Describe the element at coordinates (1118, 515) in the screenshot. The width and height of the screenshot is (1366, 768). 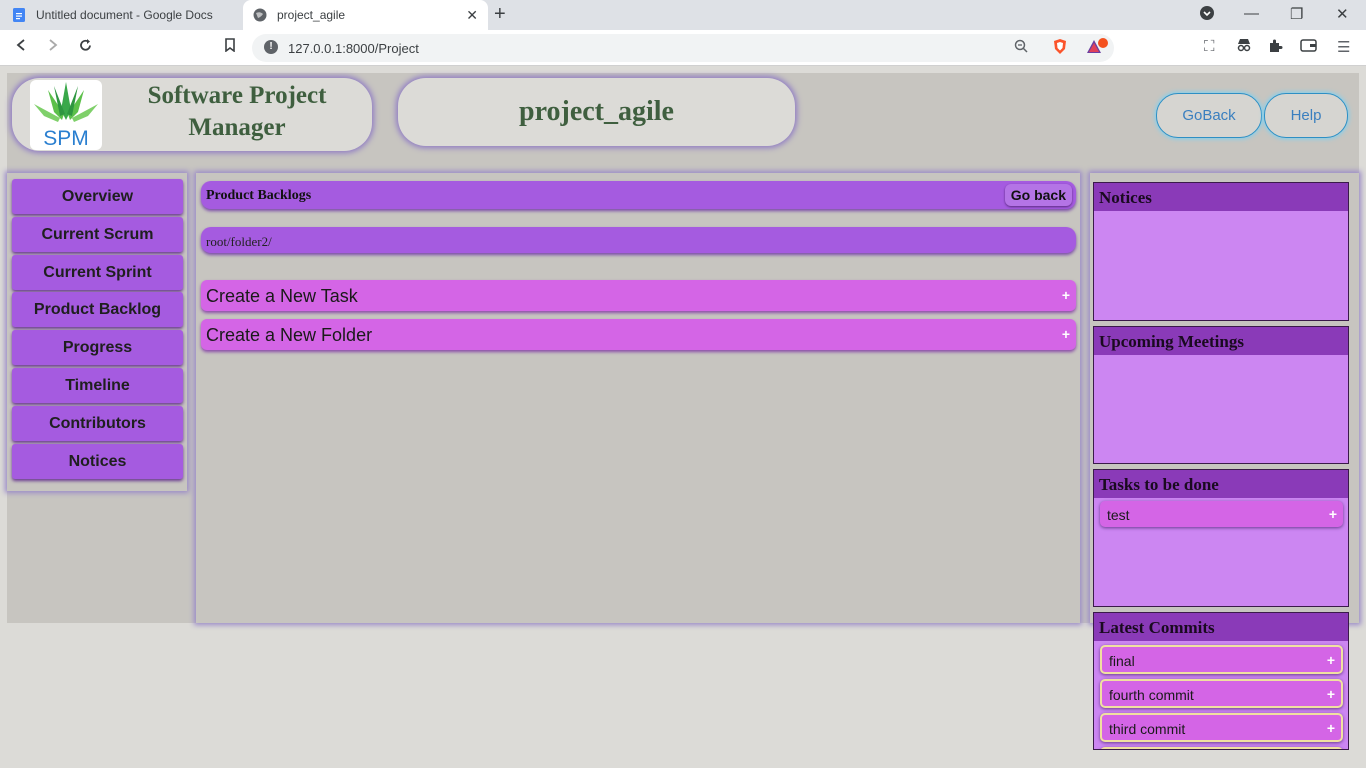
I see `task-label: test` at that location.